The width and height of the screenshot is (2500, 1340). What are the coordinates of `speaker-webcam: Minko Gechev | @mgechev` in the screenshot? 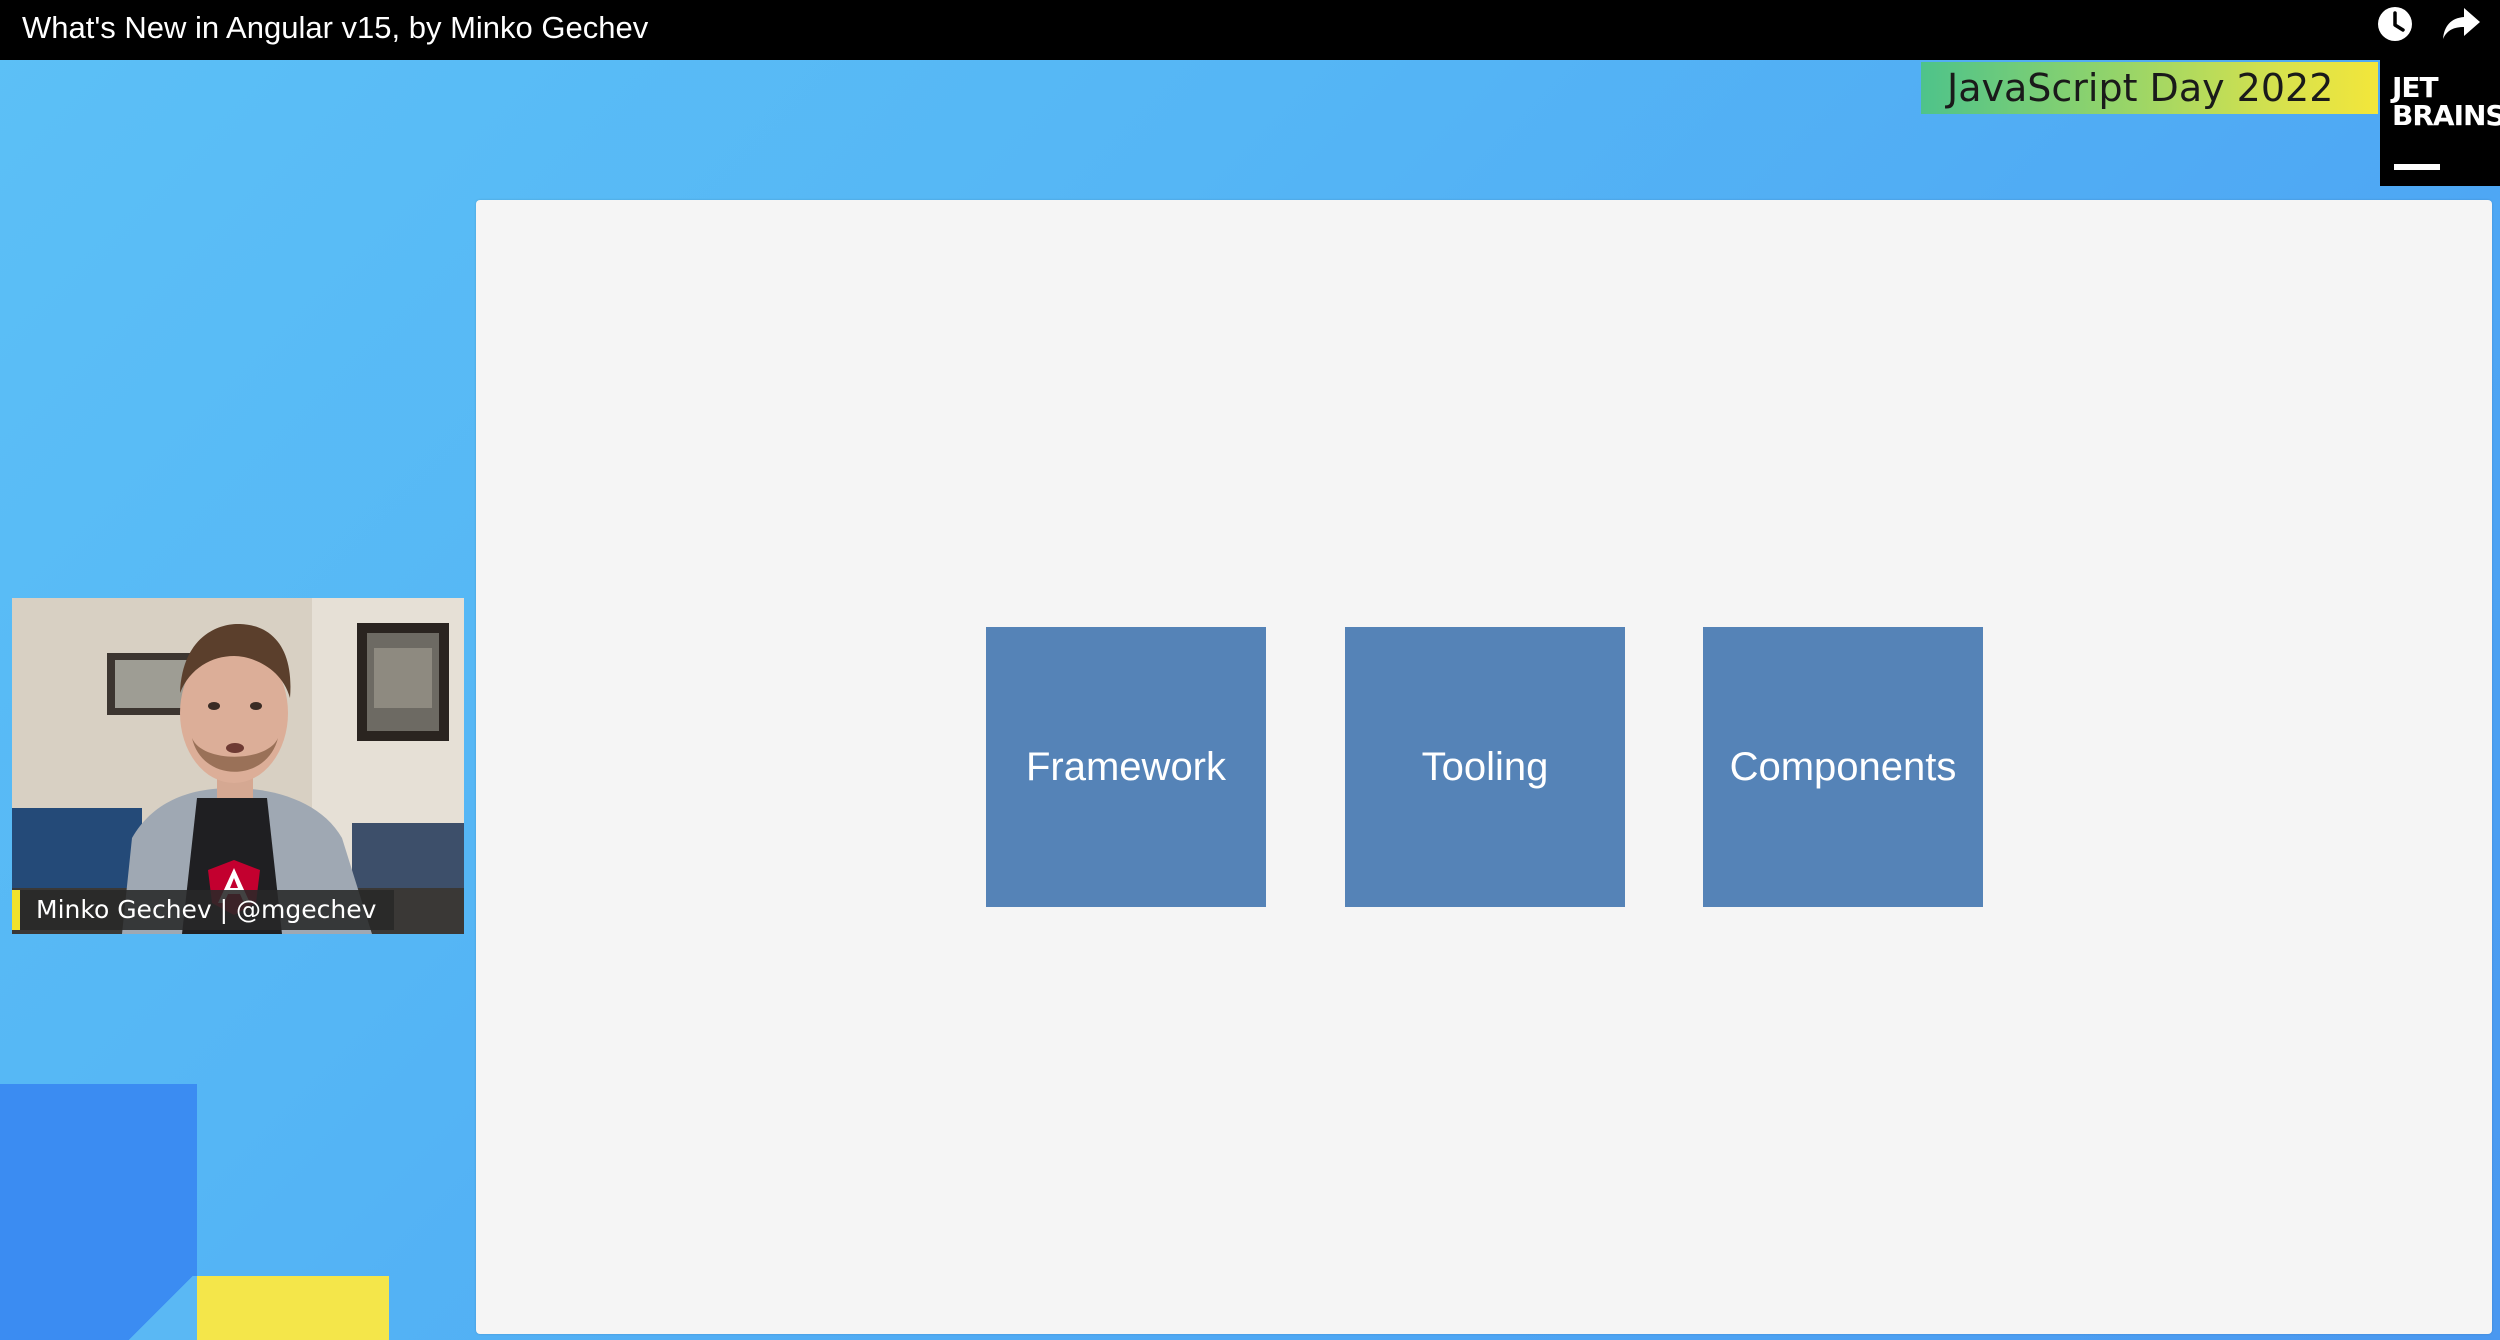 It's located at (238, 766).